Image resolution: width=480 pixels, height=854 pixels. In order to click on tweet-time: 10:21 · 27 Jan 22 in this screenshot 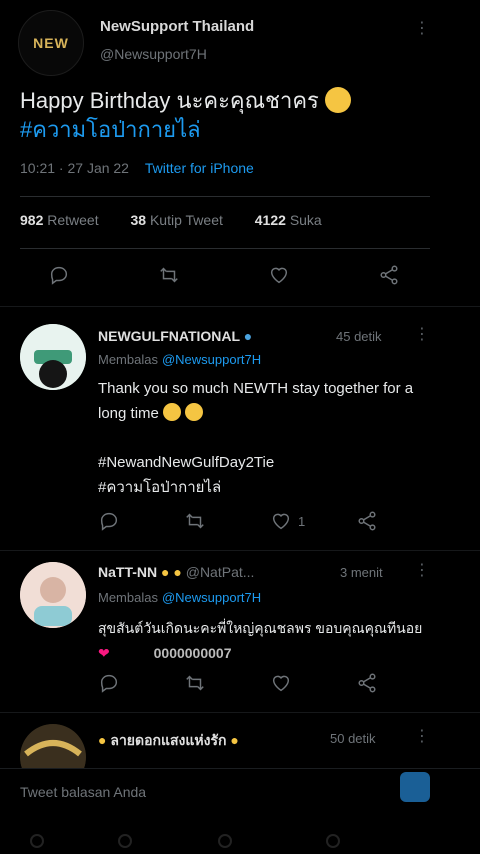, I will do `click(74, 168)`.